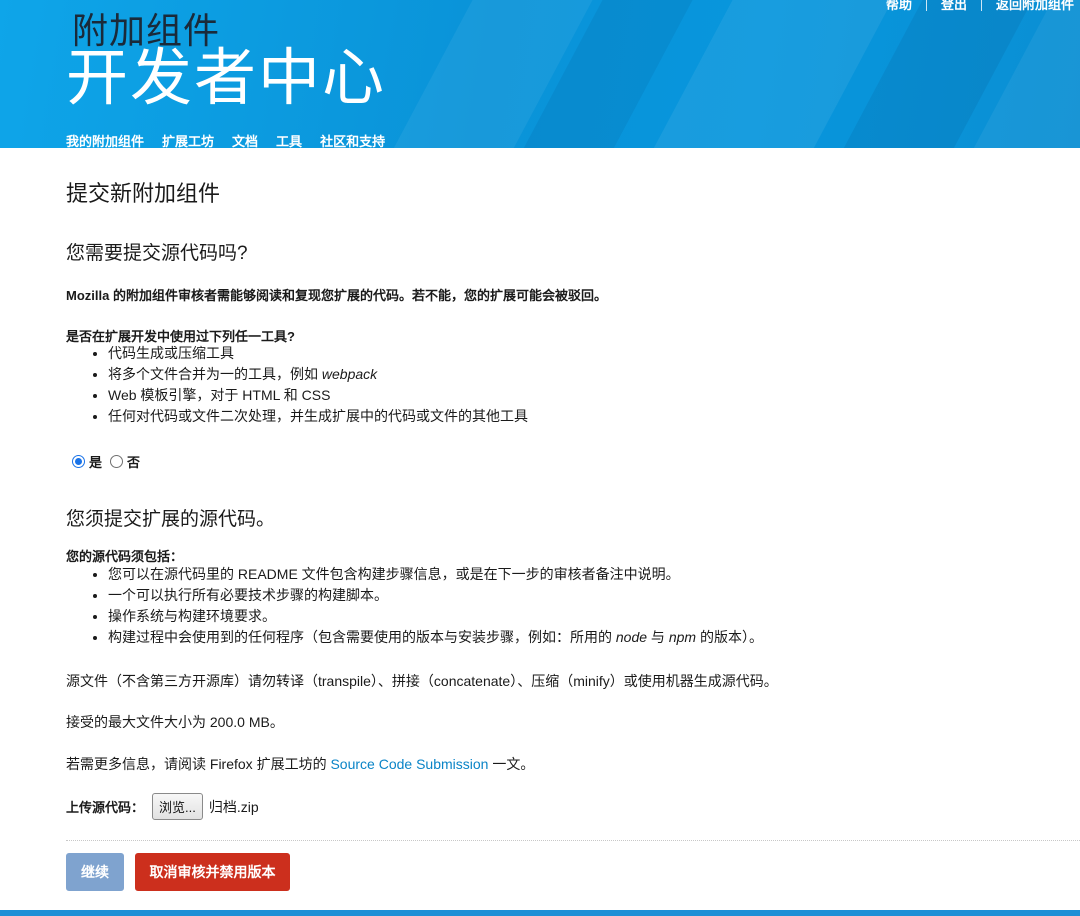 Image resolution: width=1080 pixels, height=916 pixels. I want to click on source-needed-heading: 您需要提交源代码吗?, so click(157, 253).